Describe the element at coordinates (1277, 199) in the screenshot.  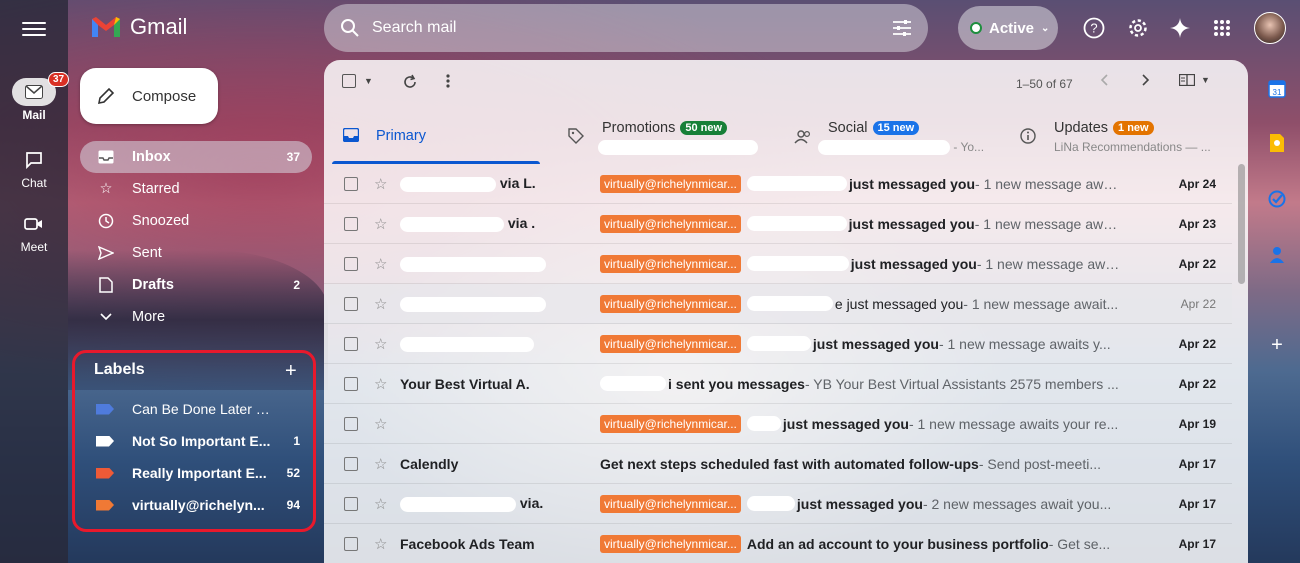
I see `tasks-icon` at that location.